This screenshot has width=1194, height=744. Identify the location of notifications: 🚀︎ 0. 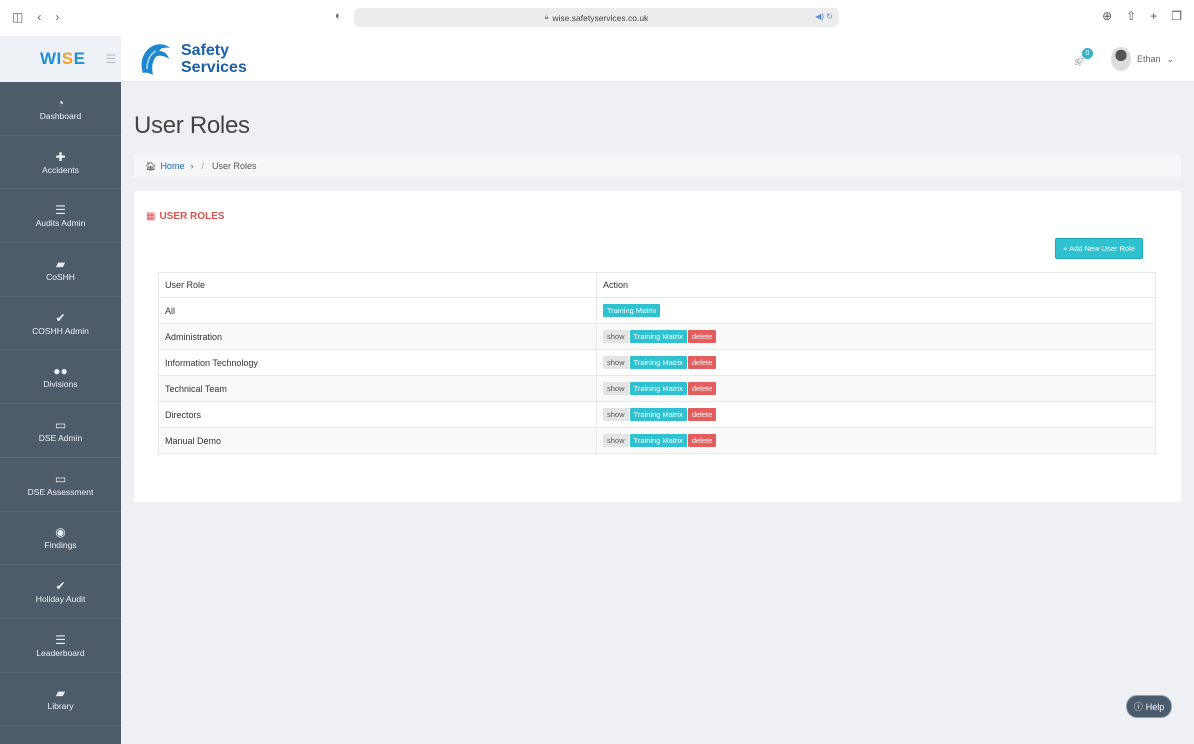
(1083, 58).